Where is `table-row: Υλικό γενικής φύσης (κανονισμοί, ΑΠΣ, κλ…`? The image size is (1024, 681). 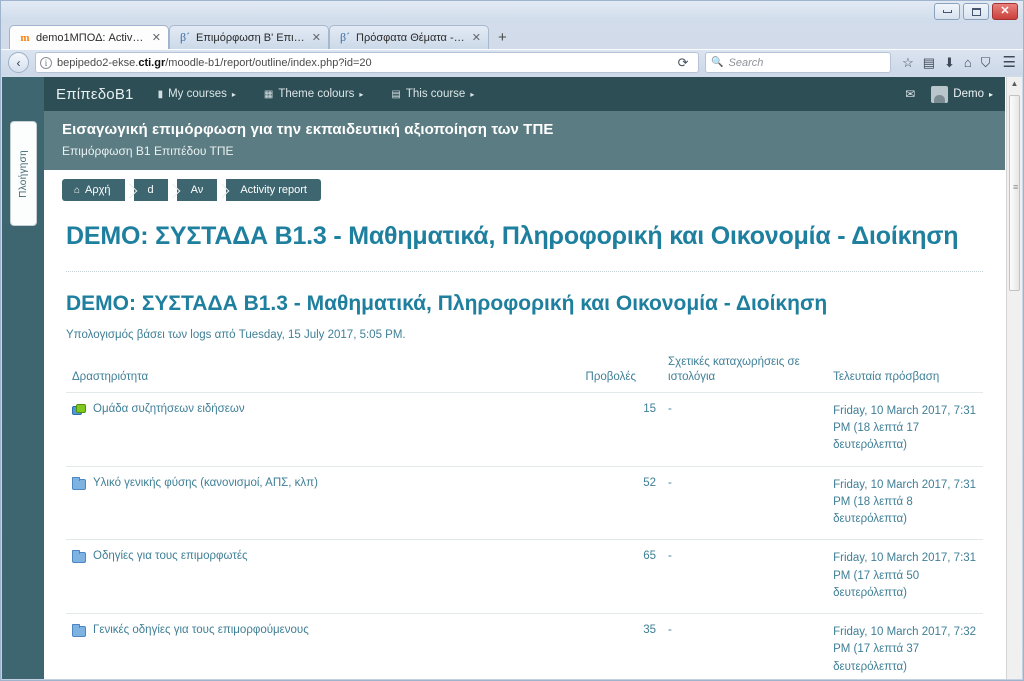 table-row: Υλικό γενικής φύσης (κανονισμοί, ΑΠΣ, κλ… is located at coordinates (524, 503).